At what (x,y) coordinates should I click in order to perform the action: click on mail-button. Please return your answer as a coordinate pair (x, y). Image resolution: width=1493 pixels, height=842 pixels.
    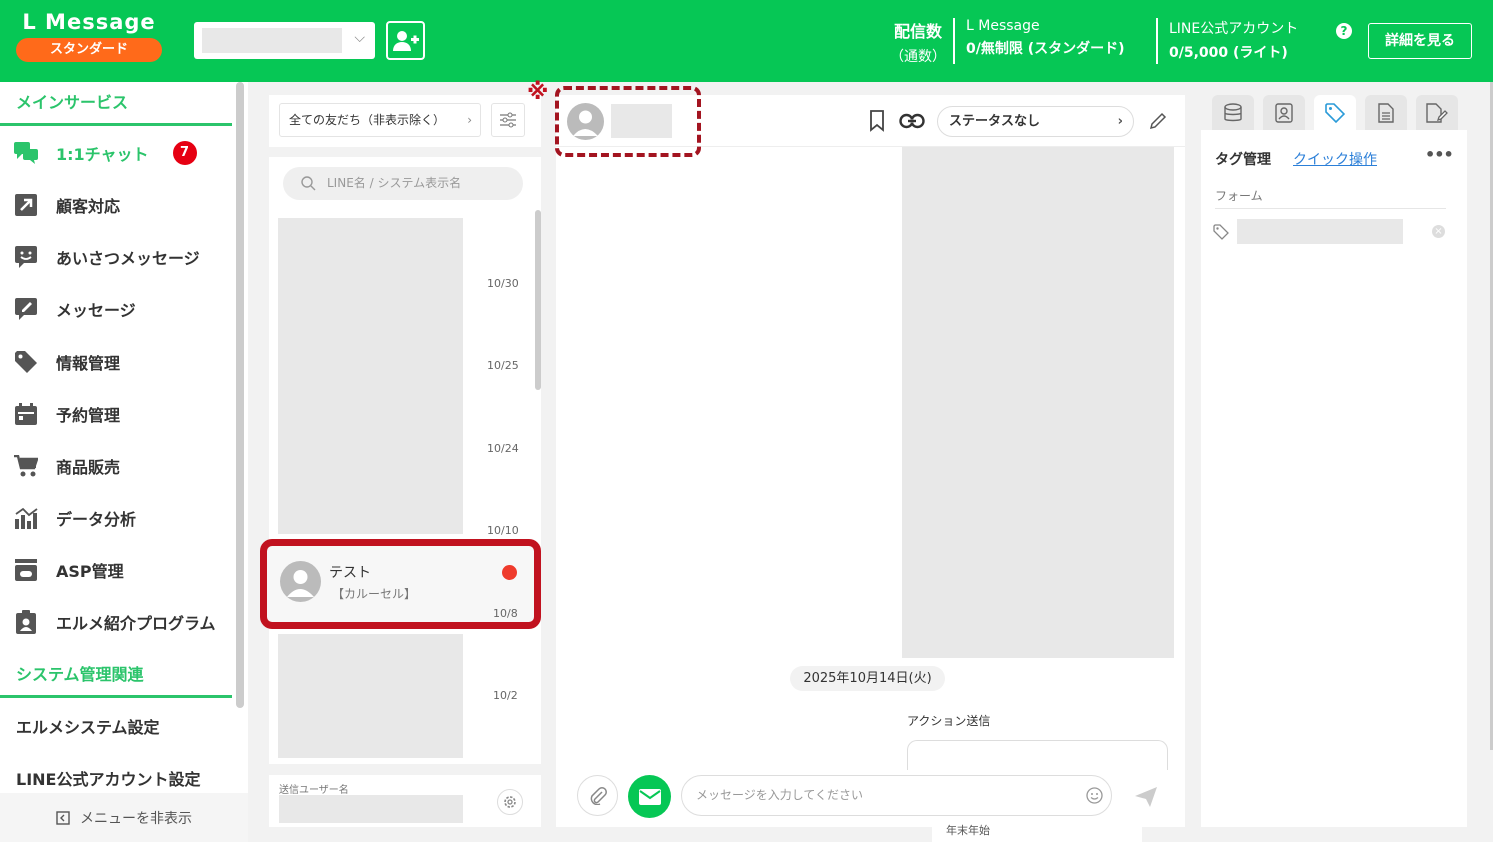
    Looking at the image, I should click on (649, 796).